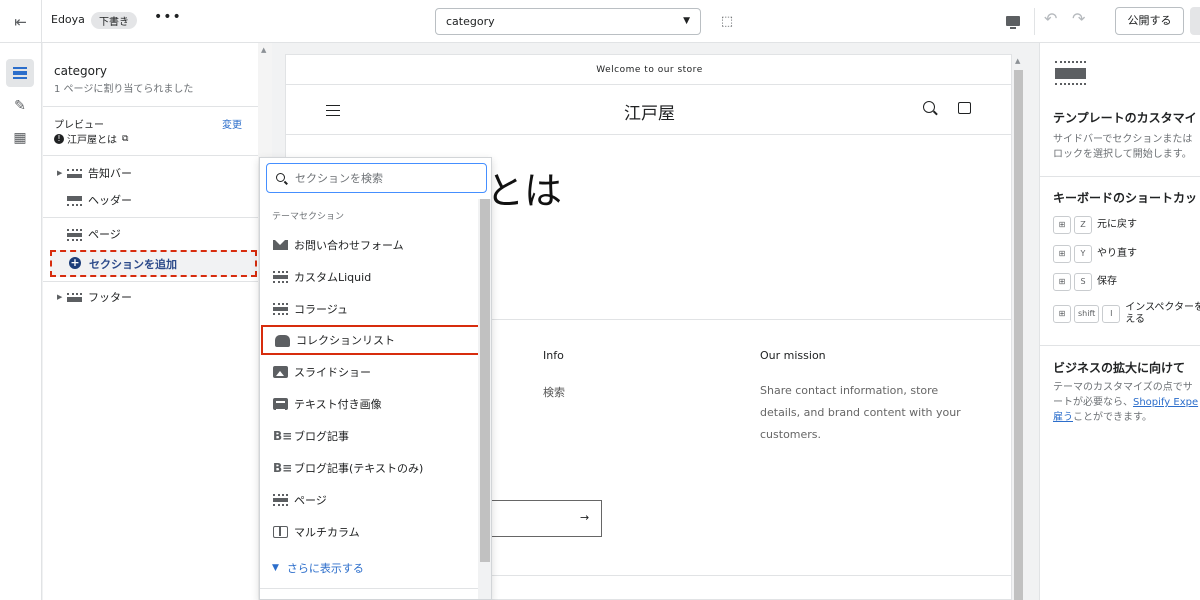 This screenshot has width=1200, height=600. I want to click on menu-icon, so click(333, 110).